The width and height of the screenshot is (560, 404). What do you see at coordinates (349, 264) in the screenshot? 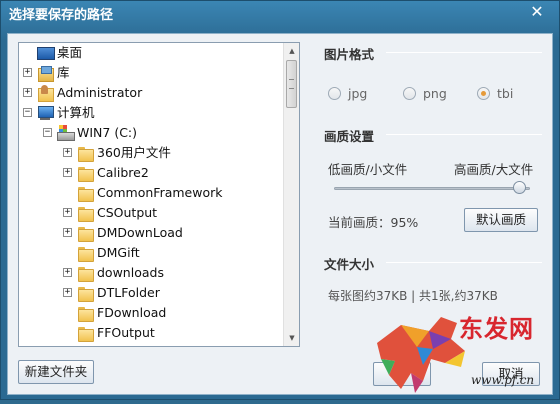
I see `size-section-title: 文件大小` at bounding box center [349, 264].